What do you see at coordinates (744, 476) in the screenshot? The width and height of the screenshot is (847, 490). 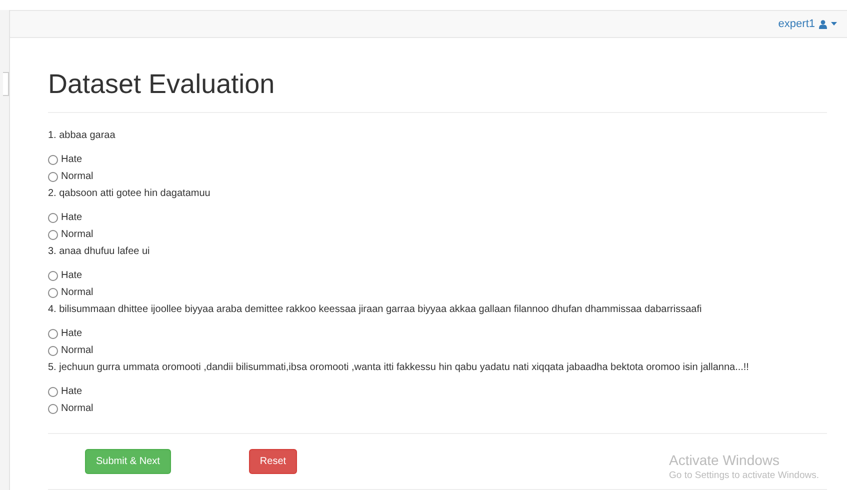 I see `activation-text: Go to Settings to activate Windows.` at bounding box center [744, 476].